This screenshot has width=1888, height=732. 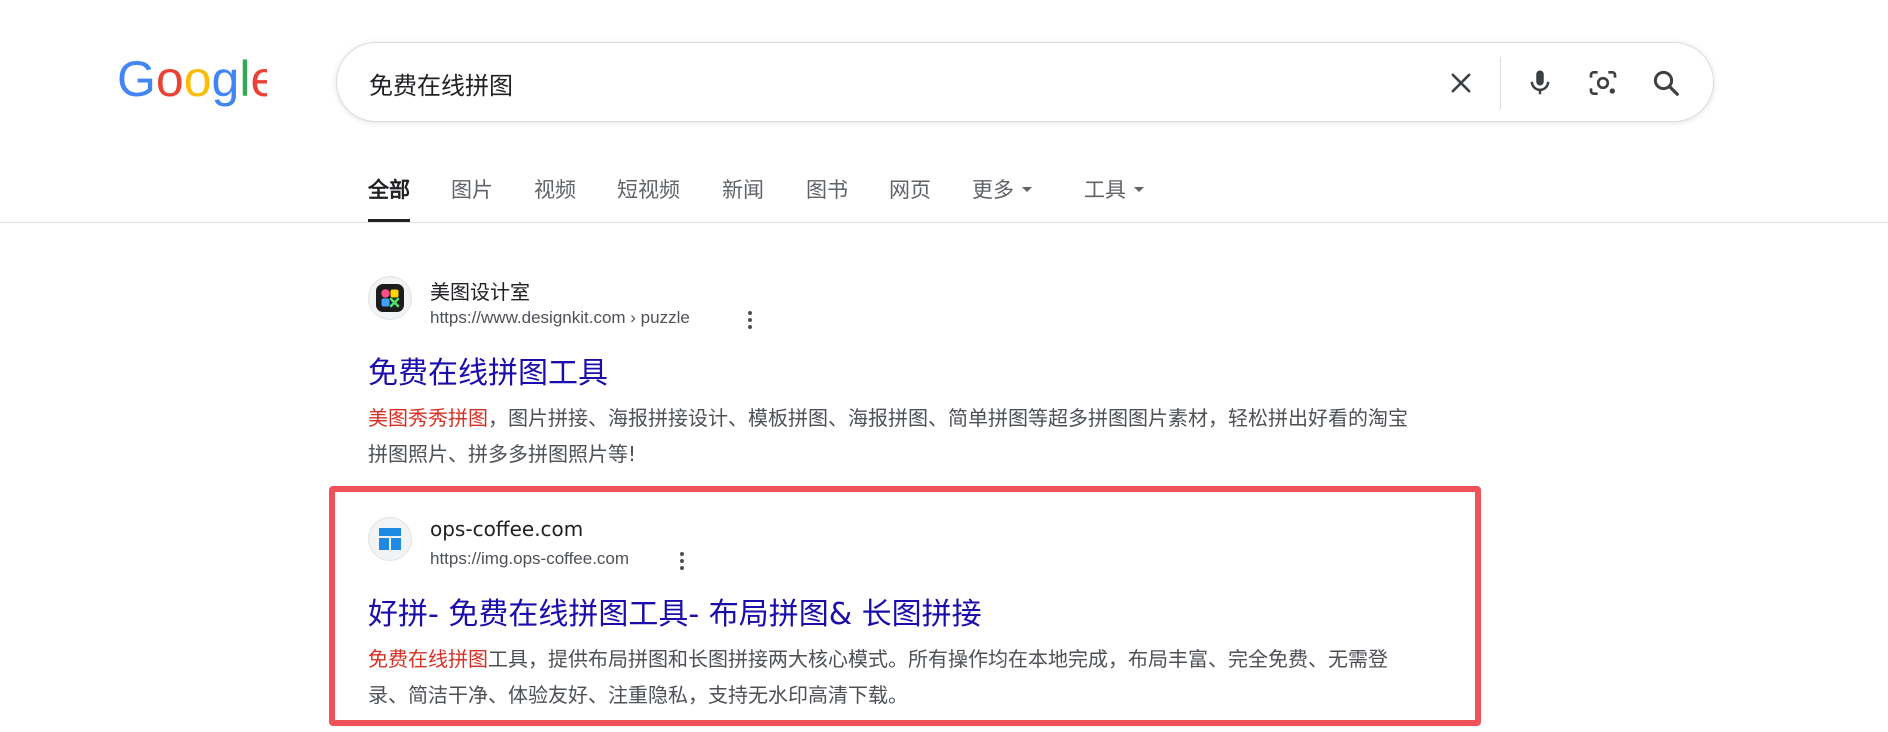 I want to click on clear-search-button, so click(x=1461, y=83).